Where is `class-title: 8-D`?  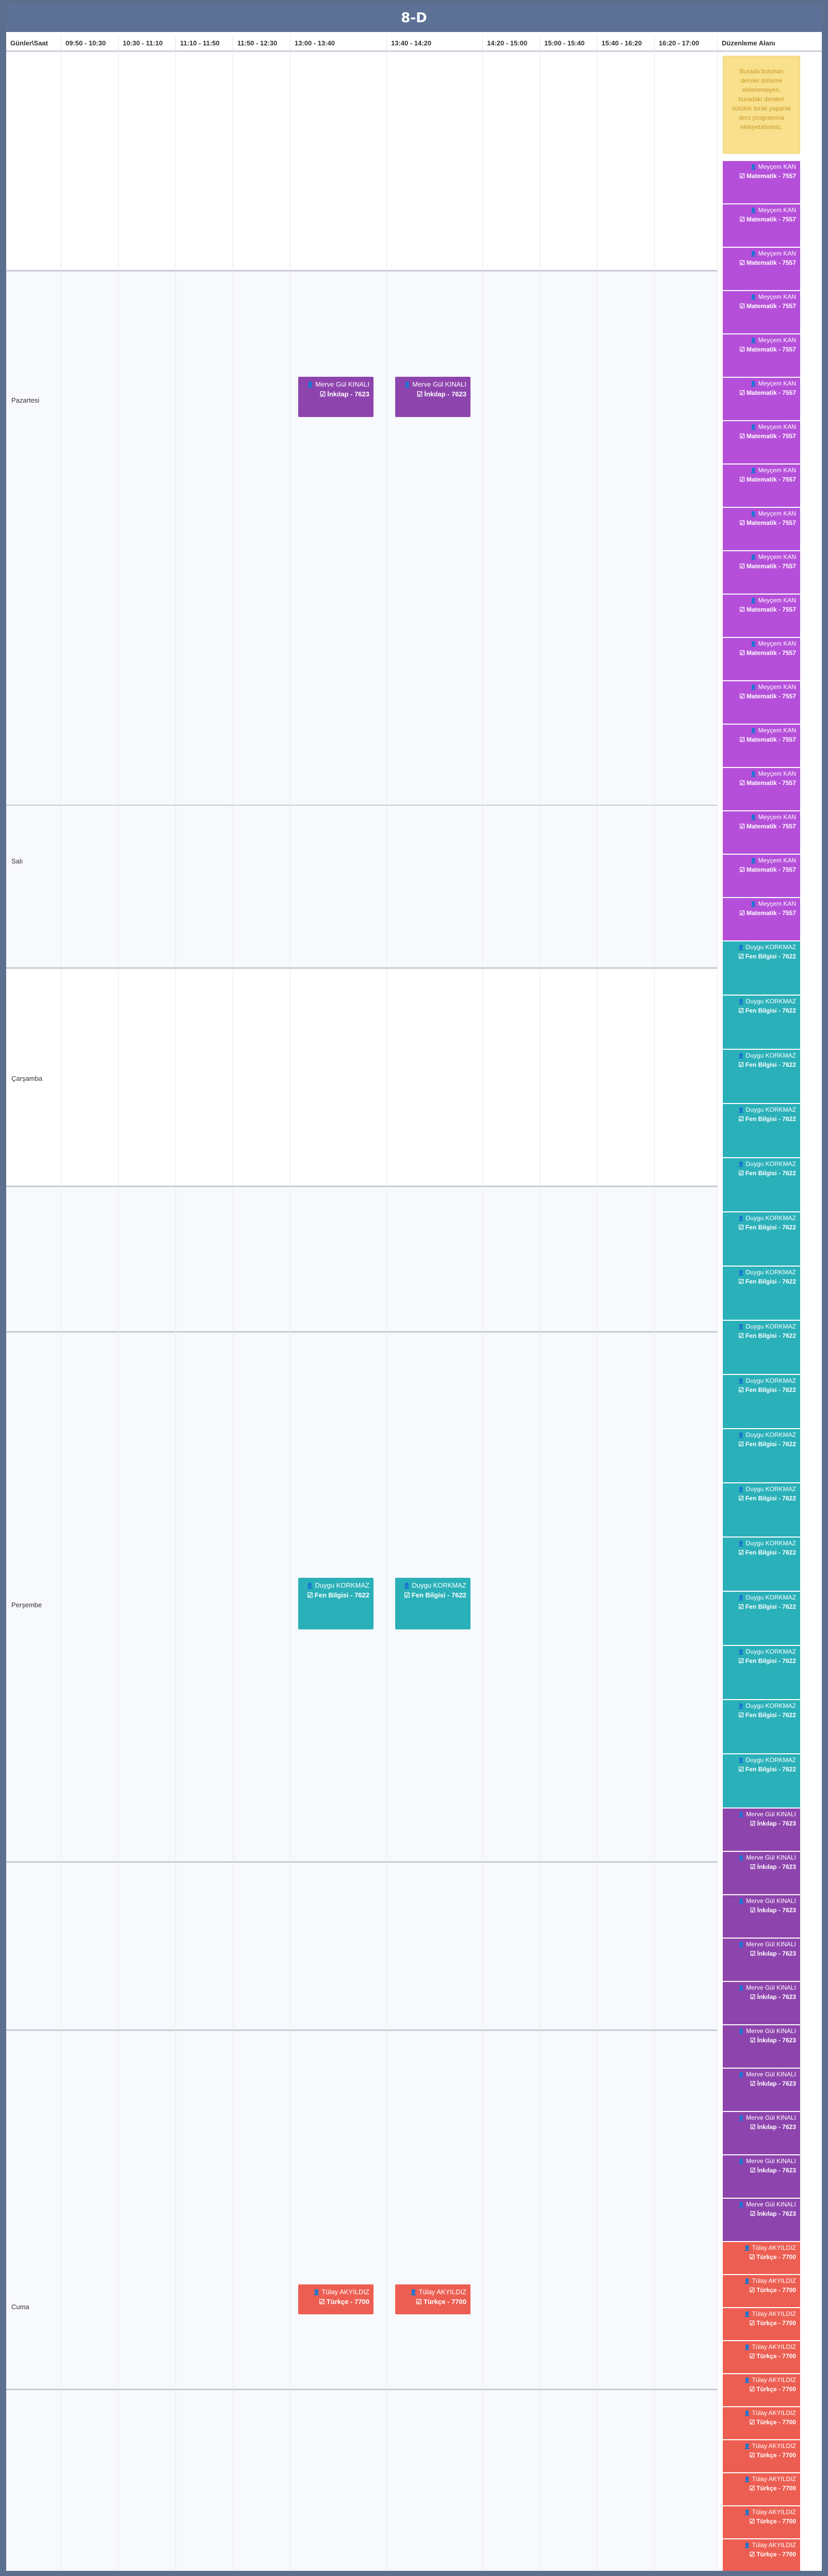
class-title: 8-D is located at coordinates (414, 18).